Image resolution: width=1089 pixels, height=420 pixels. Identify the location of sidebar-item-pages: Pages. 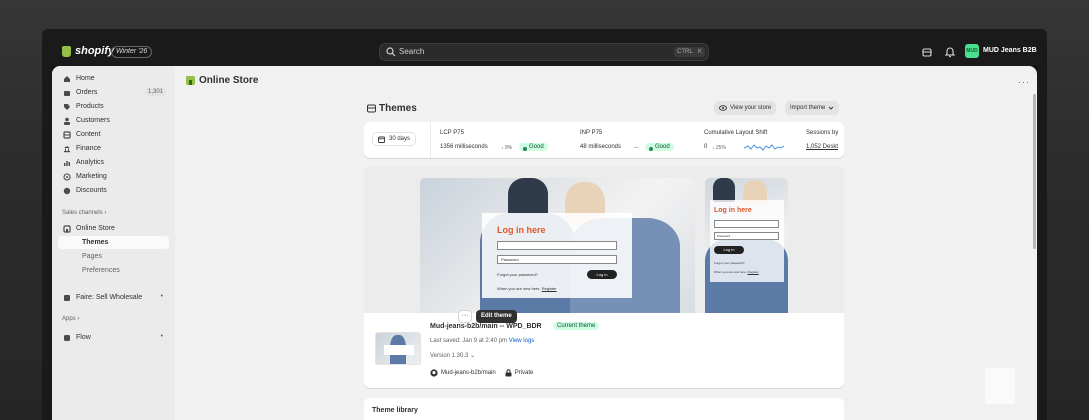
(113, 256).